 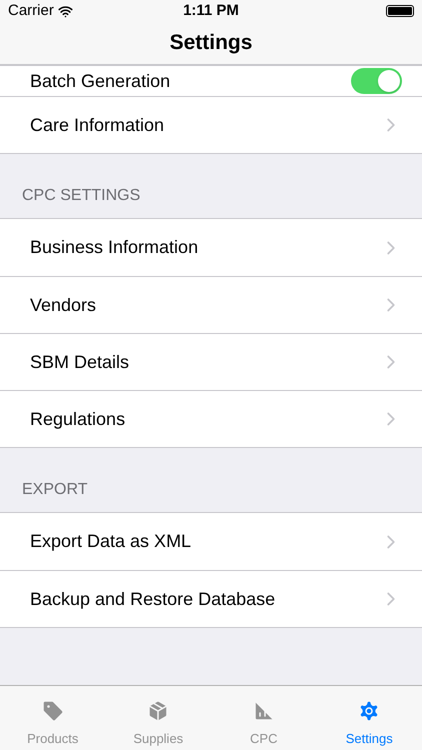 What do you see at coordinates (376, 81) in the screenshot?
I see `toggle-switch` at bounding box center [376, 81].